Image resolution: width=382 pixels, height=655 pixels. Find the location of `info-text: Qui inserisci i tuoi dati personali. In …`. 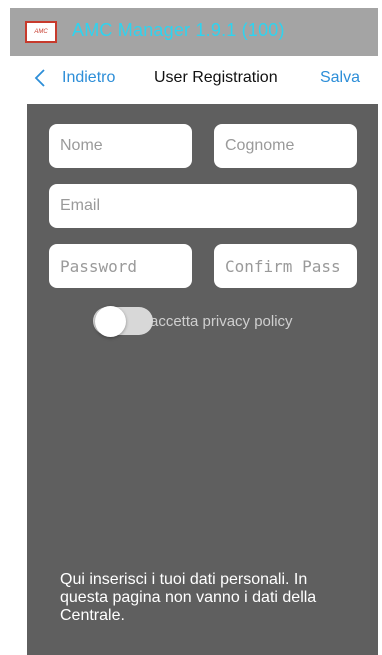

info-text: Qui inserisci i tuoi dati personali. In … is located at coordinates (188, 597).